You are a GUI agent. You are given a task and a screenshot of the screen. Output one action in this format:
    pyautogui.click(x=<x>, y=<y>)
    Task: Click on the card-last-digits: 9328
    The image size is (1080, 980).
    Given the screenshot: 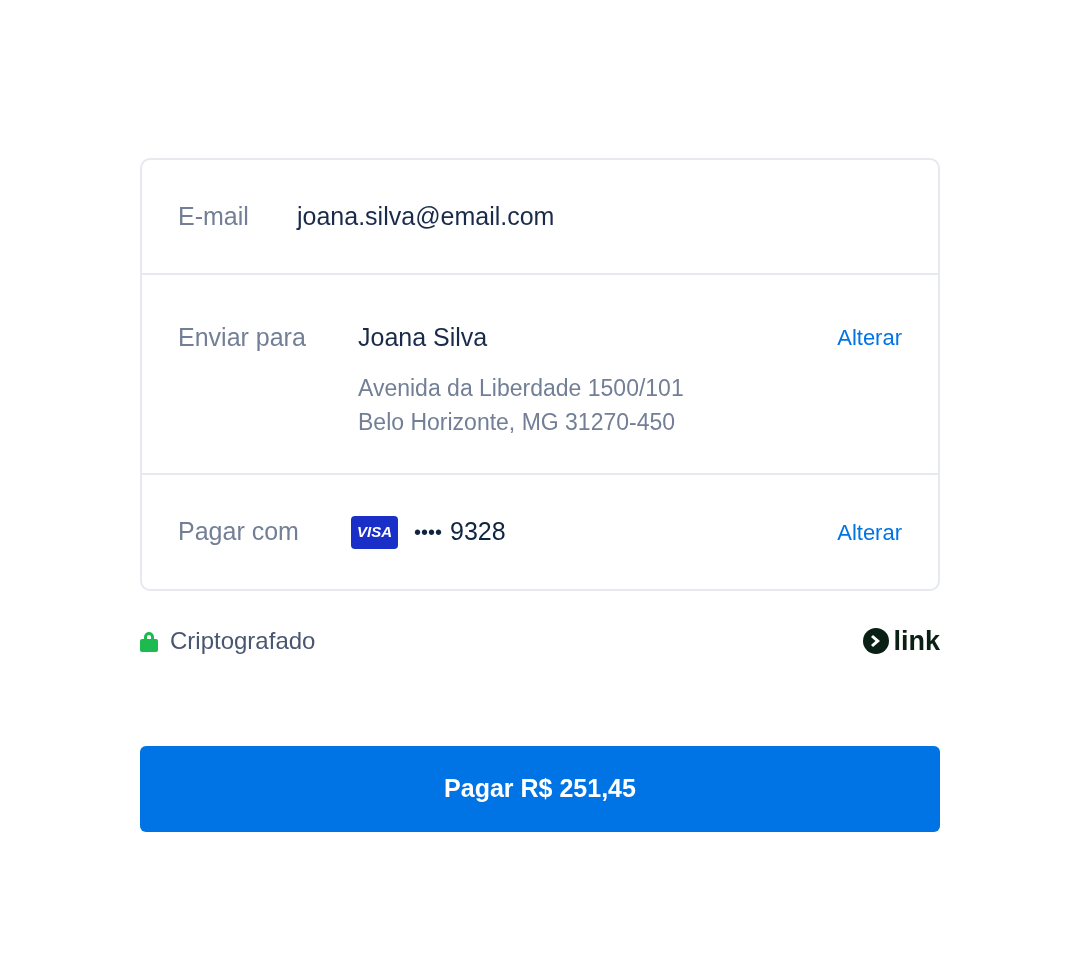 What is the action you would take?
    pyautogui.click(x=478, y=532)
    